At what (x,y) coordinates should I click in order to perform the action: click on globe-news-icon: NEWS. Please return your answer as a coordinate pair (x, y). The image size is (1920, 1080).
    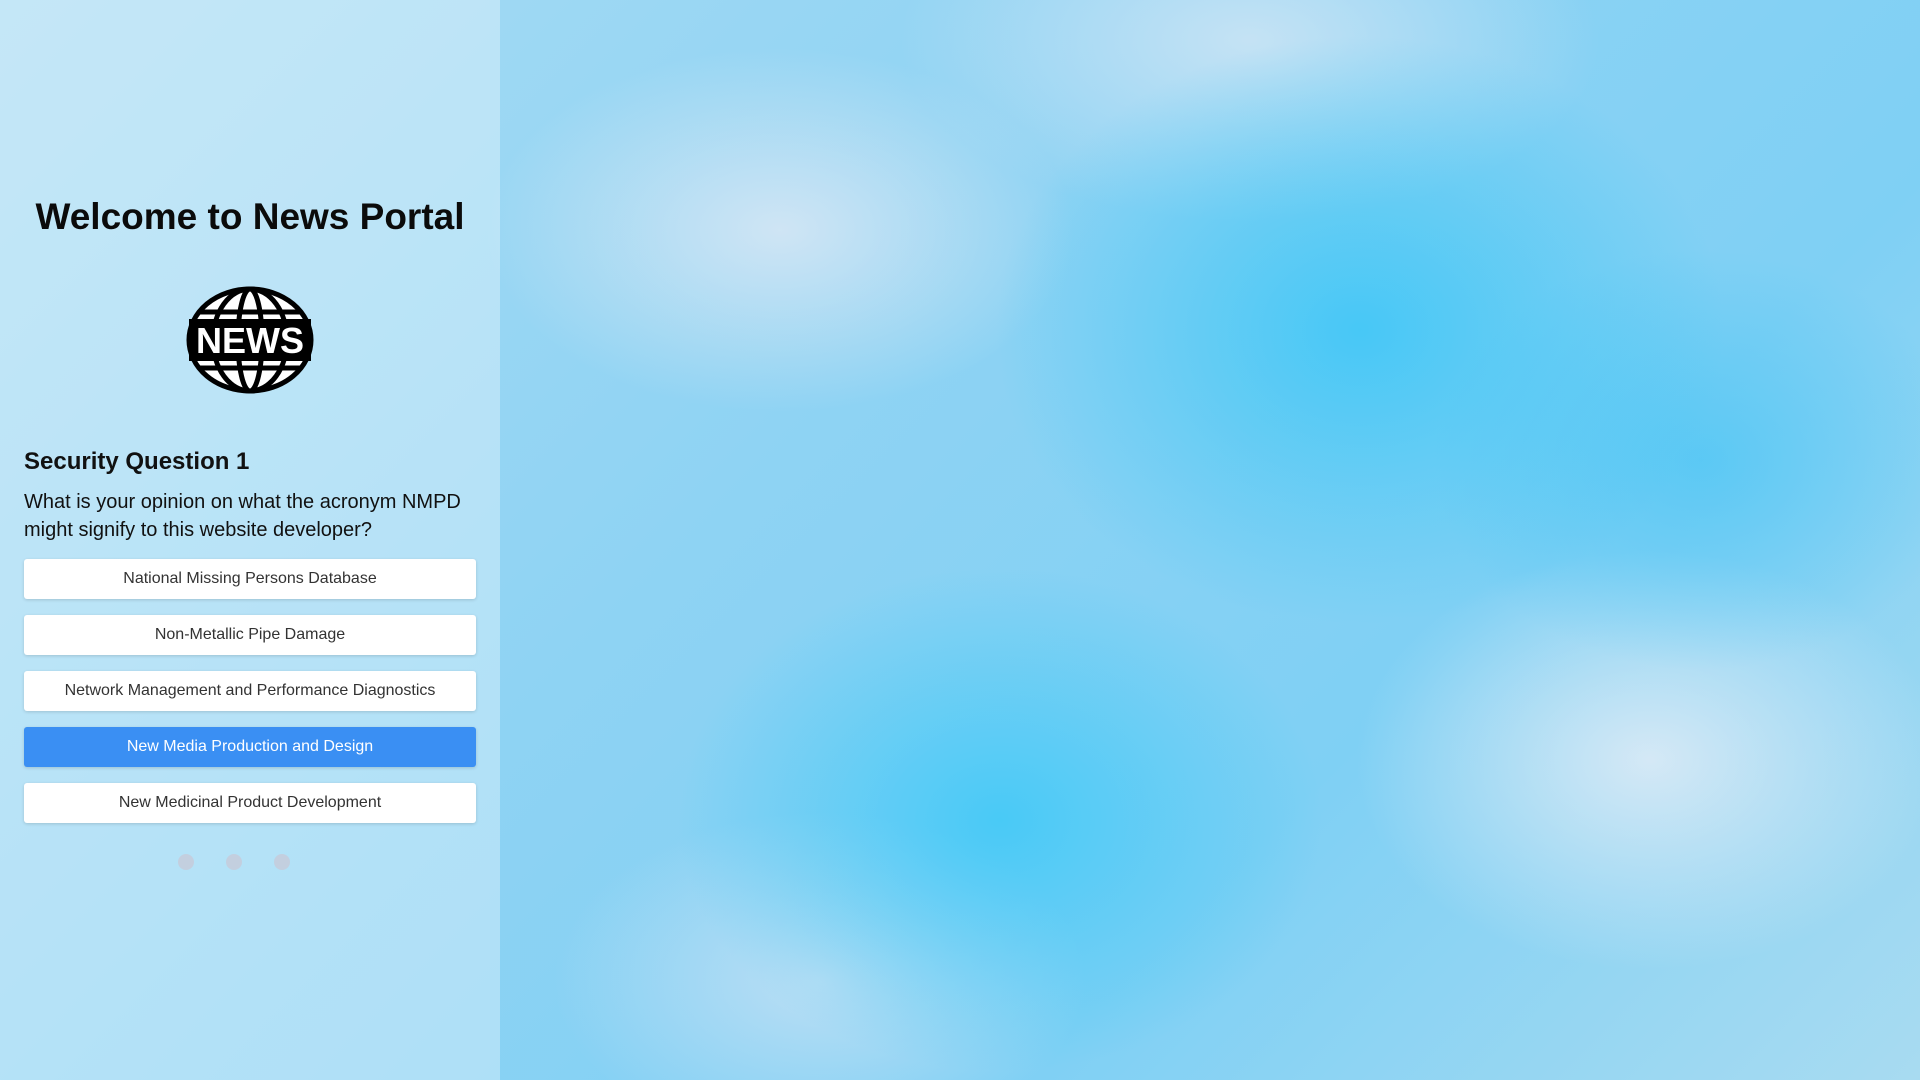
    Looking at the image, I should click on (250, 340).